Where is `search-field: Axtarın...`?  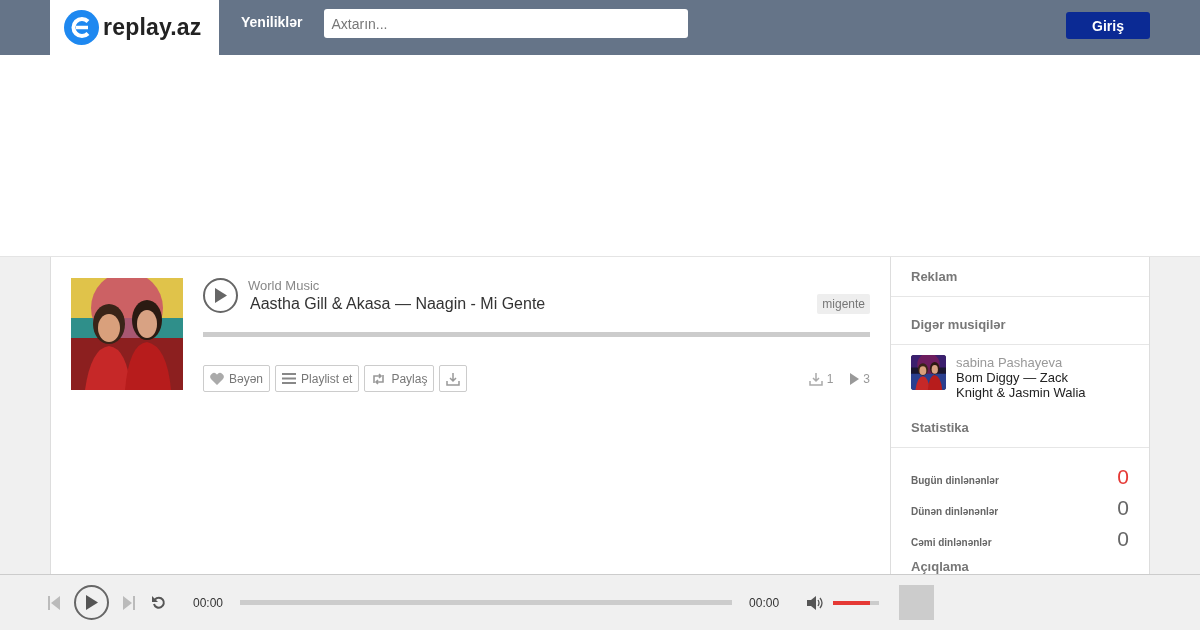 search-field: Axtarın... is located at coordinates (506, 23).